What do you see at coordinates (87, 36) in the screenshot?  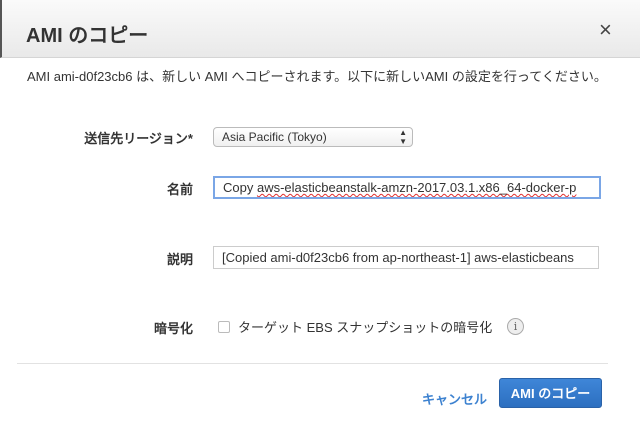 I see `dialog-title: AMI のコピー` at bounding box center [87, 36].